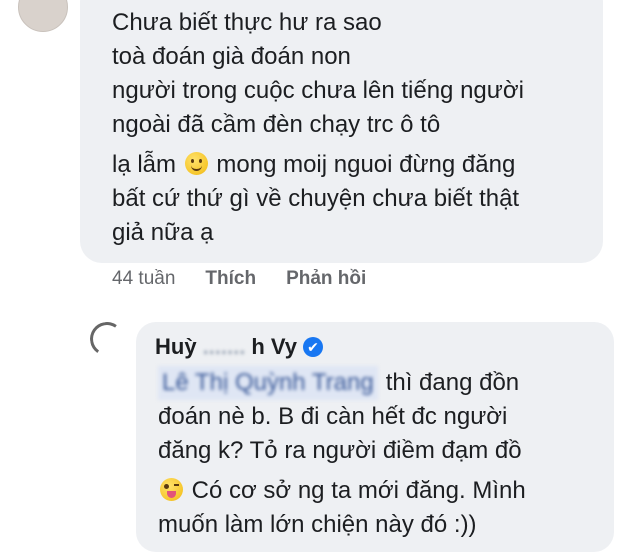 The image size is (620, 555). I want to click on comment-actions: 44 tuần Thích Phản hồi, so click(239, 279).